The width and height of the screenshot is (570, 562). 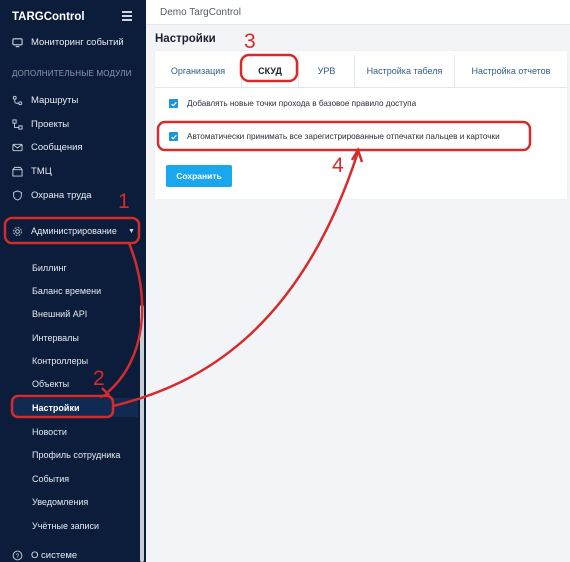 What do you see at coordinates (17, 147) in the screenshot?
I see `mail-icon` at bounding box center [17, 147].